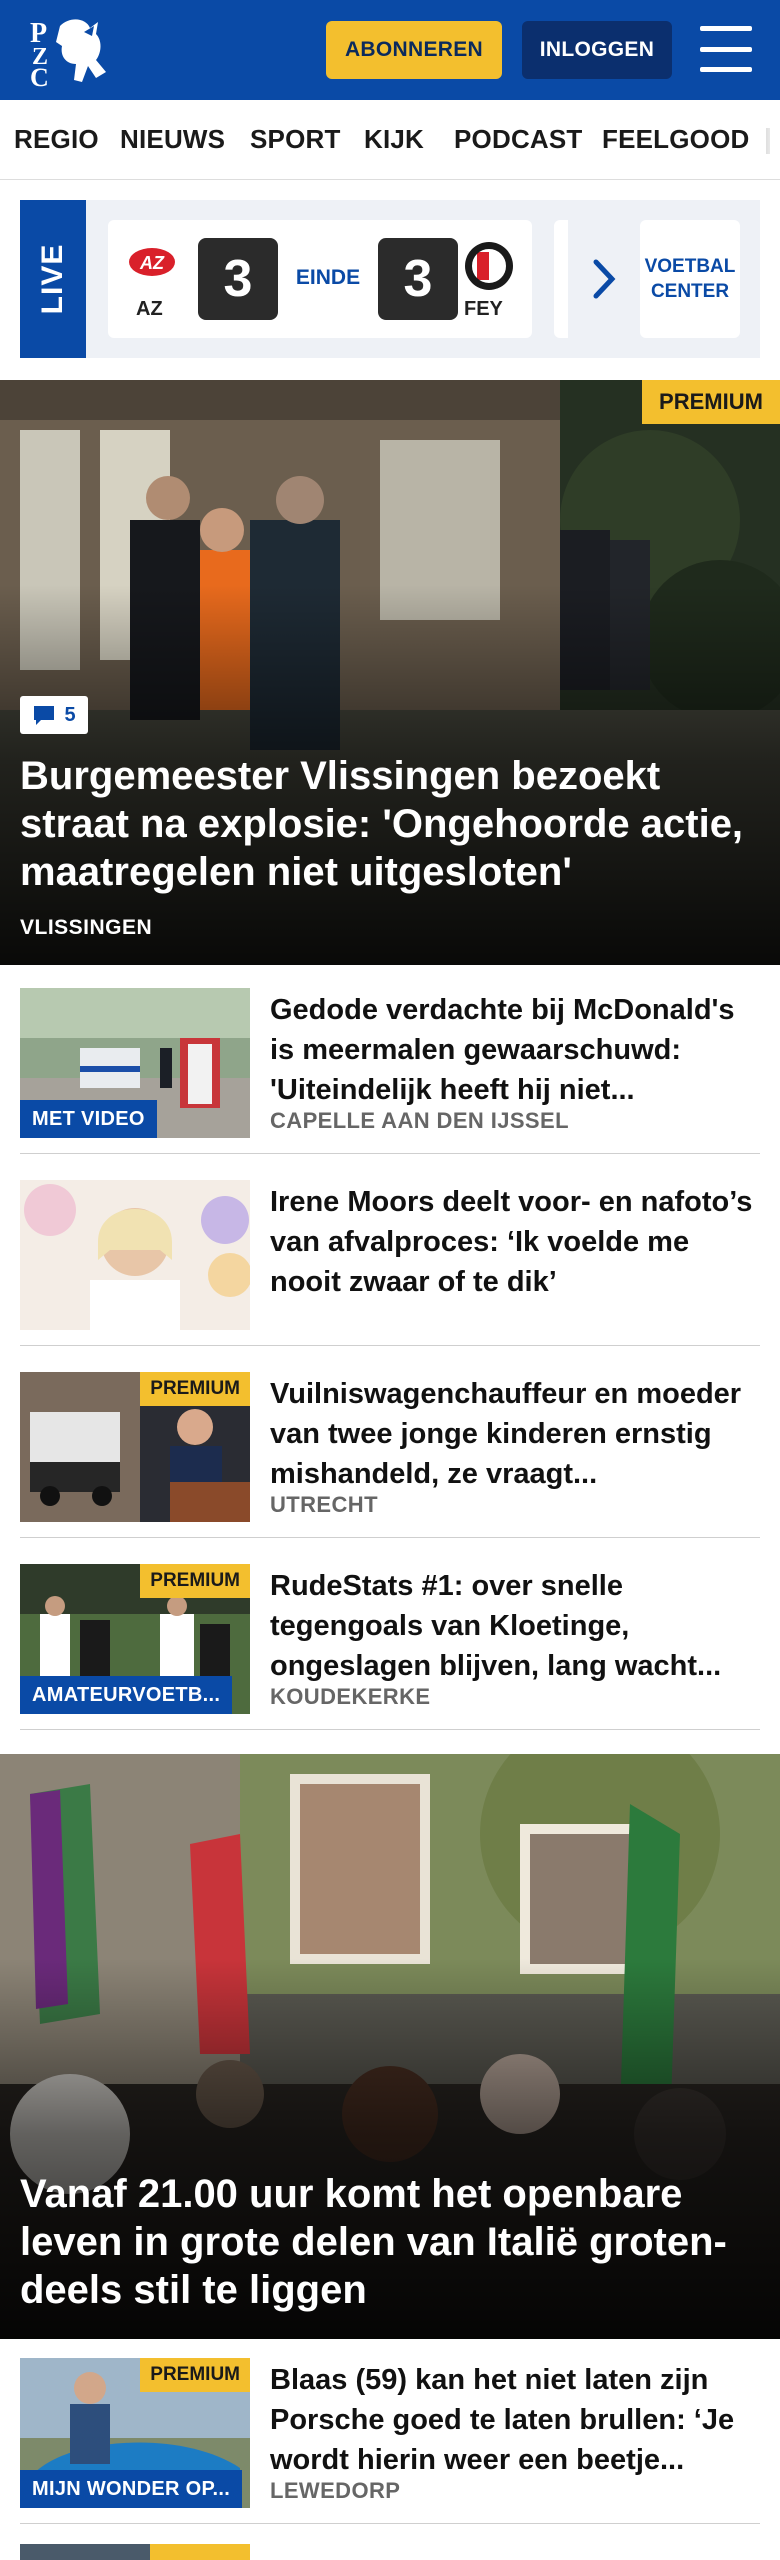  What do you see at coordinates (135, 1447) in the screenshot?
I see `article-thumbnail: PREMIUM` at bounding box center [135, 1447].